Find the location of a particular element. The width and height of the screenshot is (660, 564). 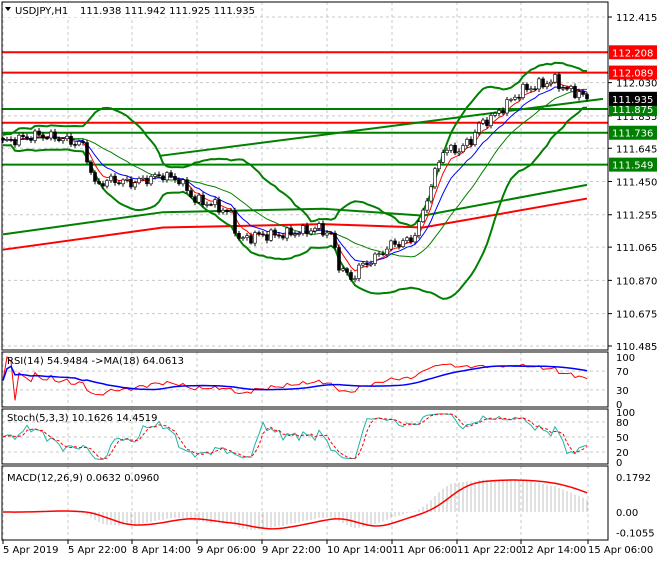

level-price-label: 112.089 is located at coordinates (632, 74).